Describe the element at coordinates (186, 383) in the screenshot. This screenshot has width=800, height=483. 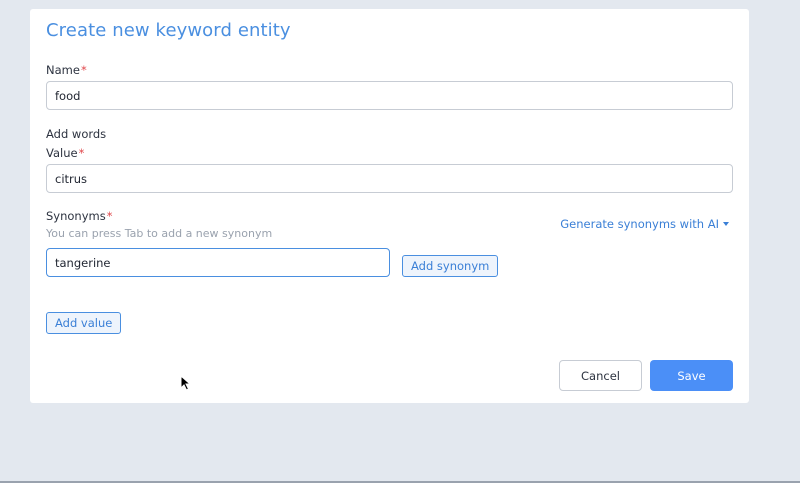
I see `mouse-pointer-icon` at that location.